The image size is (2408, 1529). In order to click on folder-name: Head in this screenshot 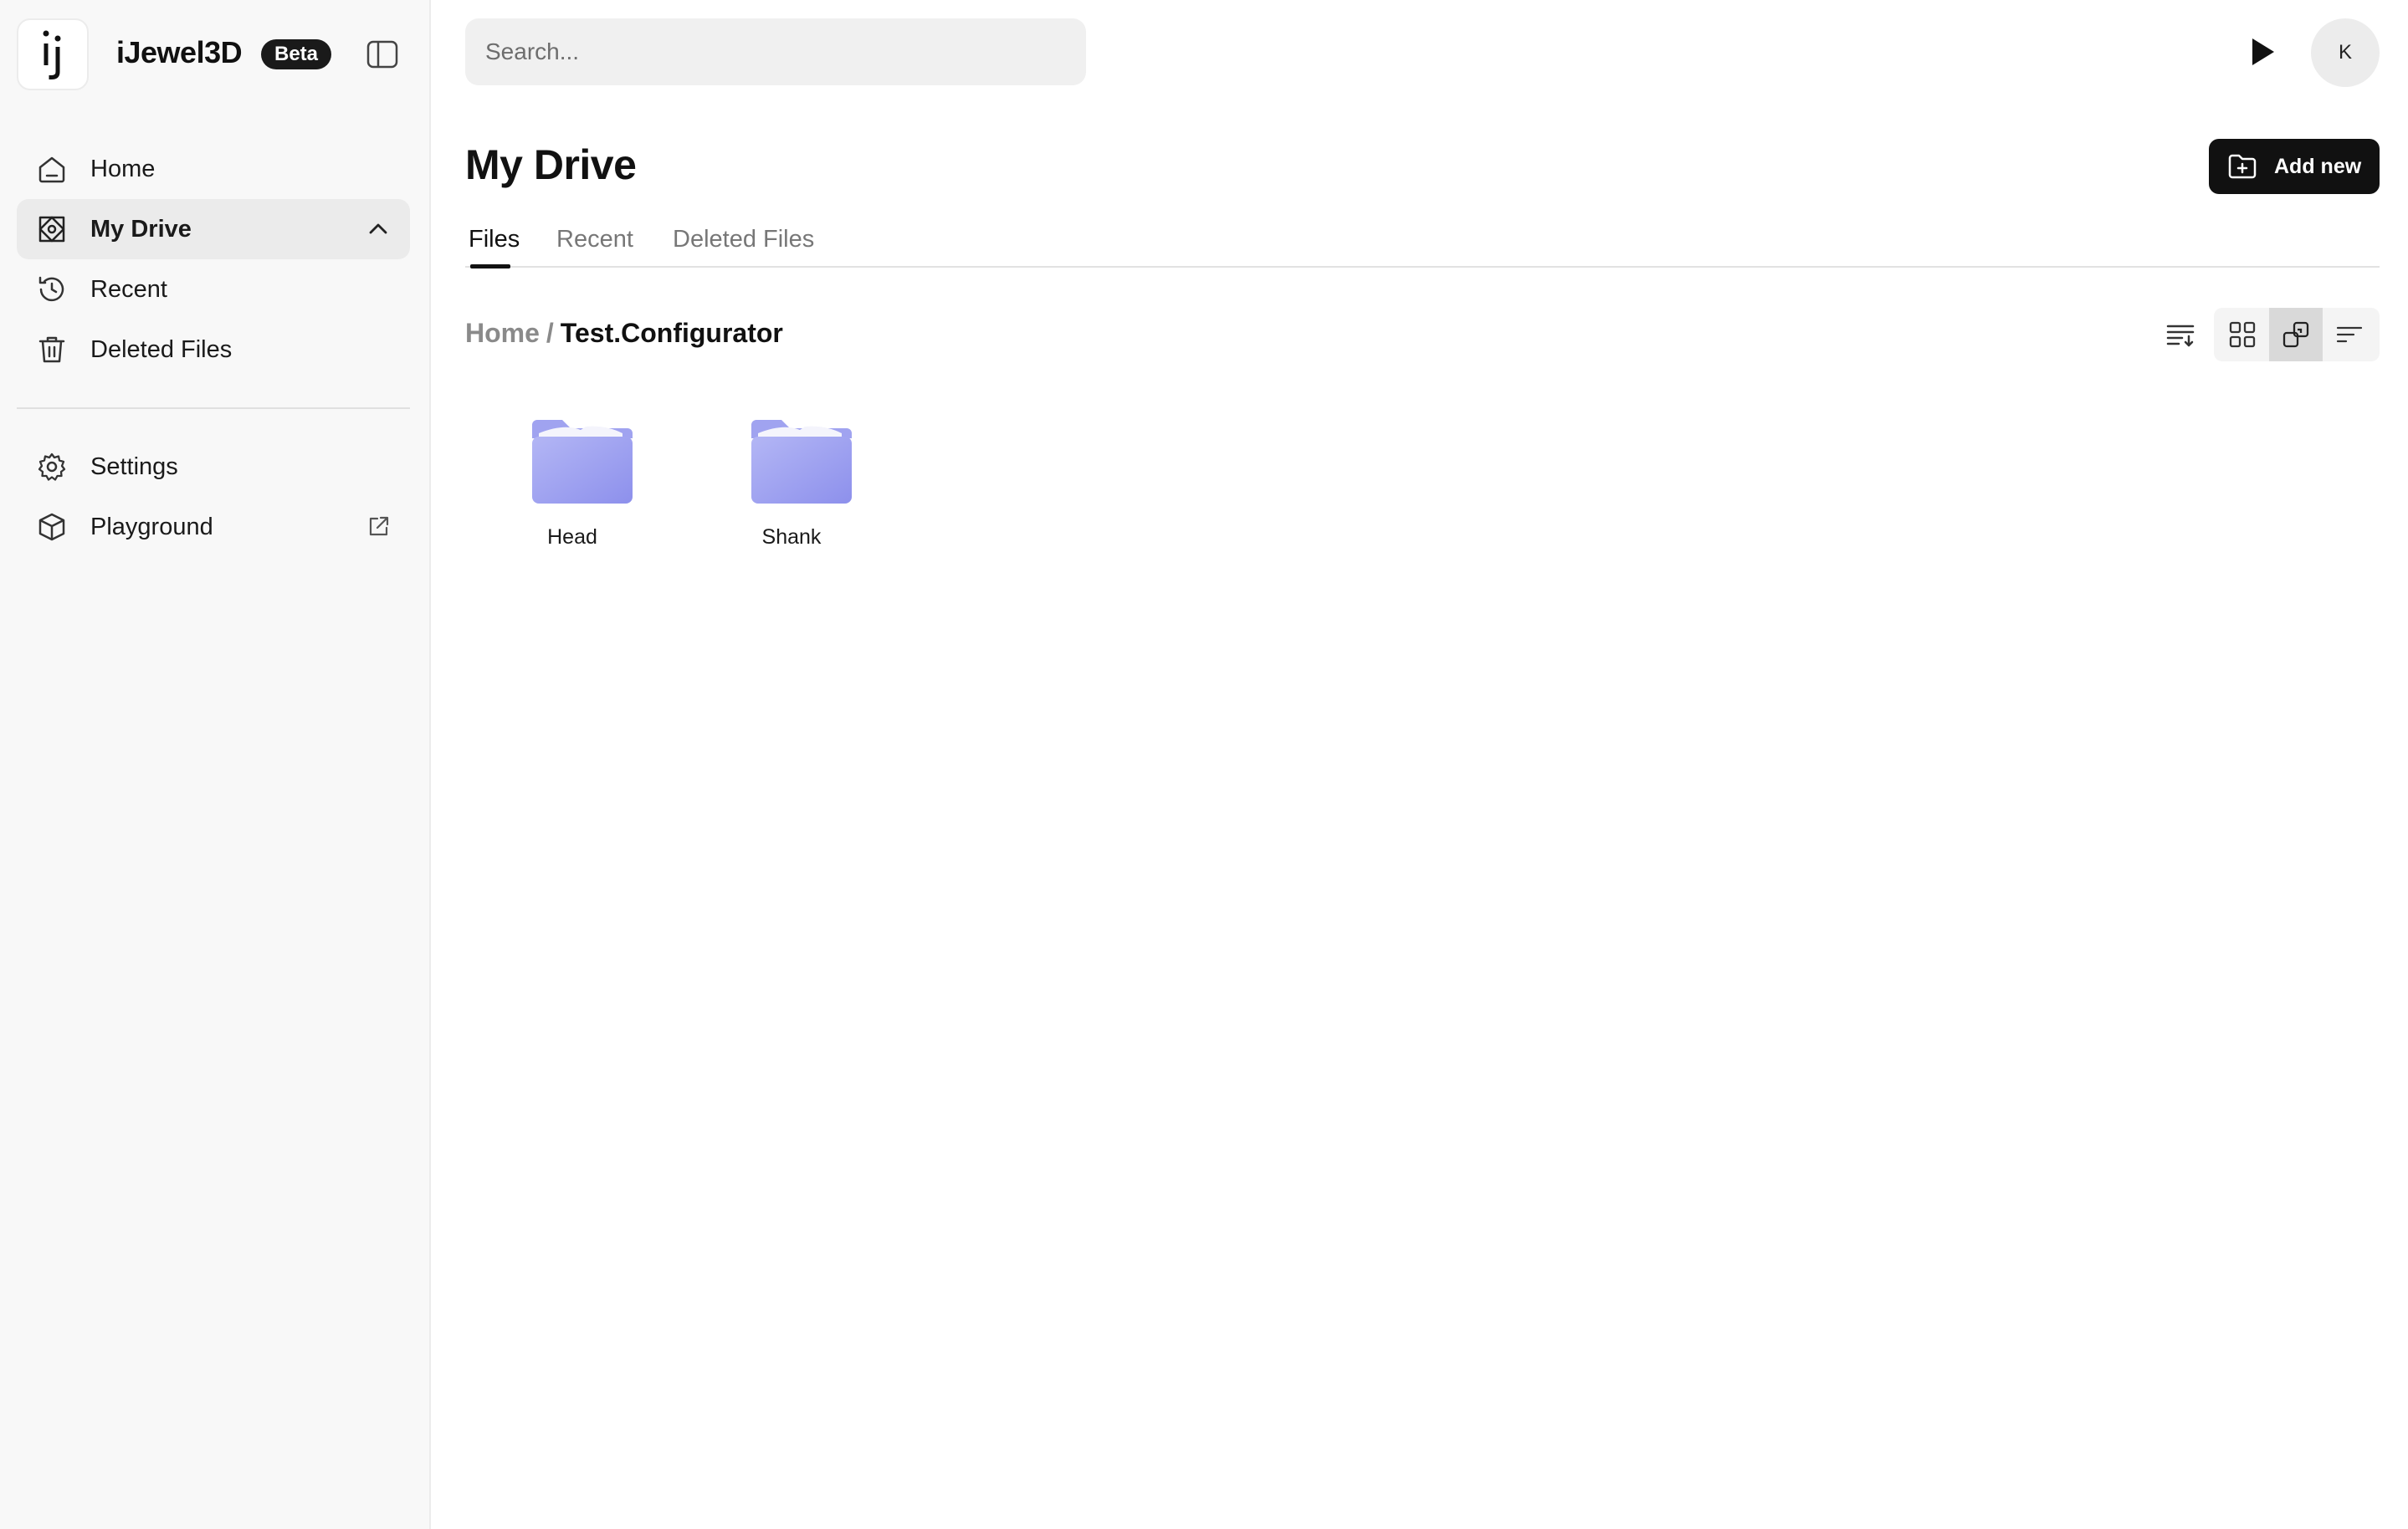, I will do `click(572, 537)`.